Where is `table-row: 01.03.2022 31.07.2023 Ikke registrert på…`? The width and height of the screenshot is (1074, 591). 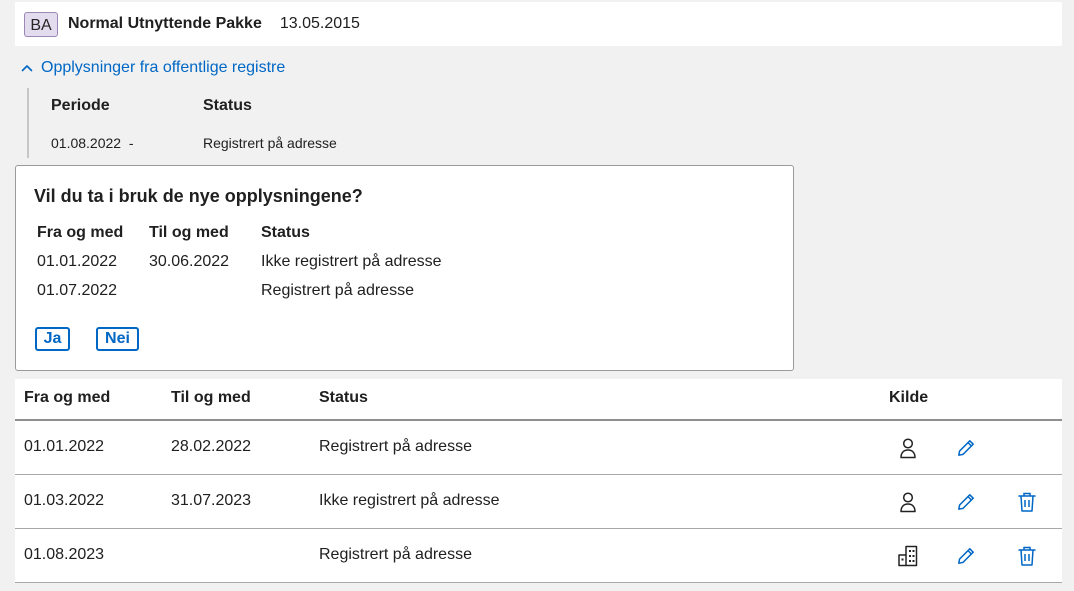 table-row: 01.03.2022 31.07.2023 Ikke registrert på… is located at coordinates (538, 502).